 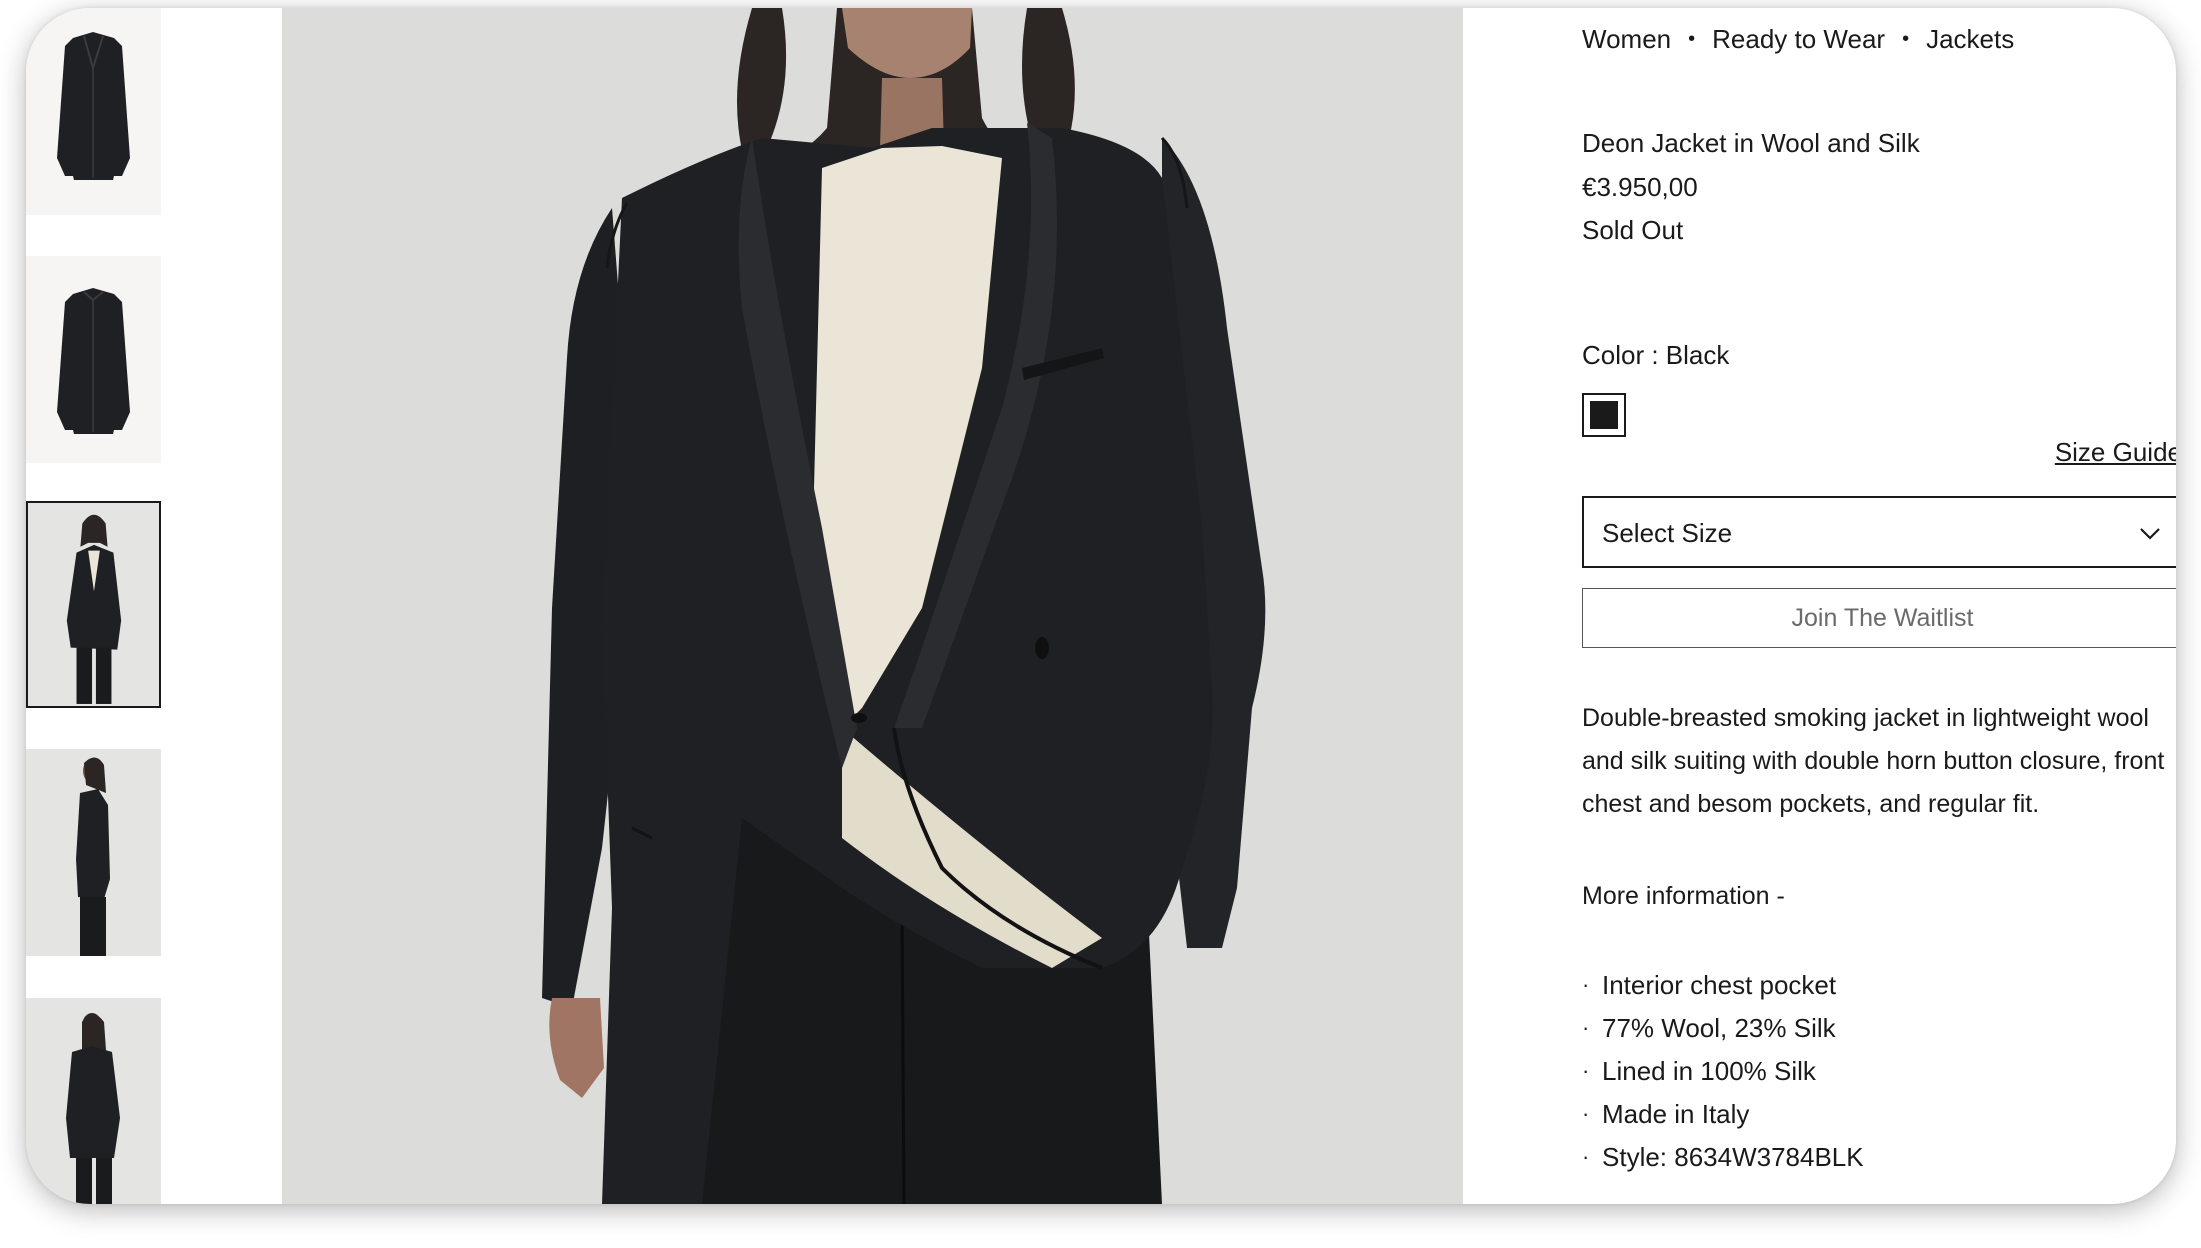 What do you see at coordinates (93, 856) in the screenshot?
I see `model-side-image` at bounding box center [93, 856].